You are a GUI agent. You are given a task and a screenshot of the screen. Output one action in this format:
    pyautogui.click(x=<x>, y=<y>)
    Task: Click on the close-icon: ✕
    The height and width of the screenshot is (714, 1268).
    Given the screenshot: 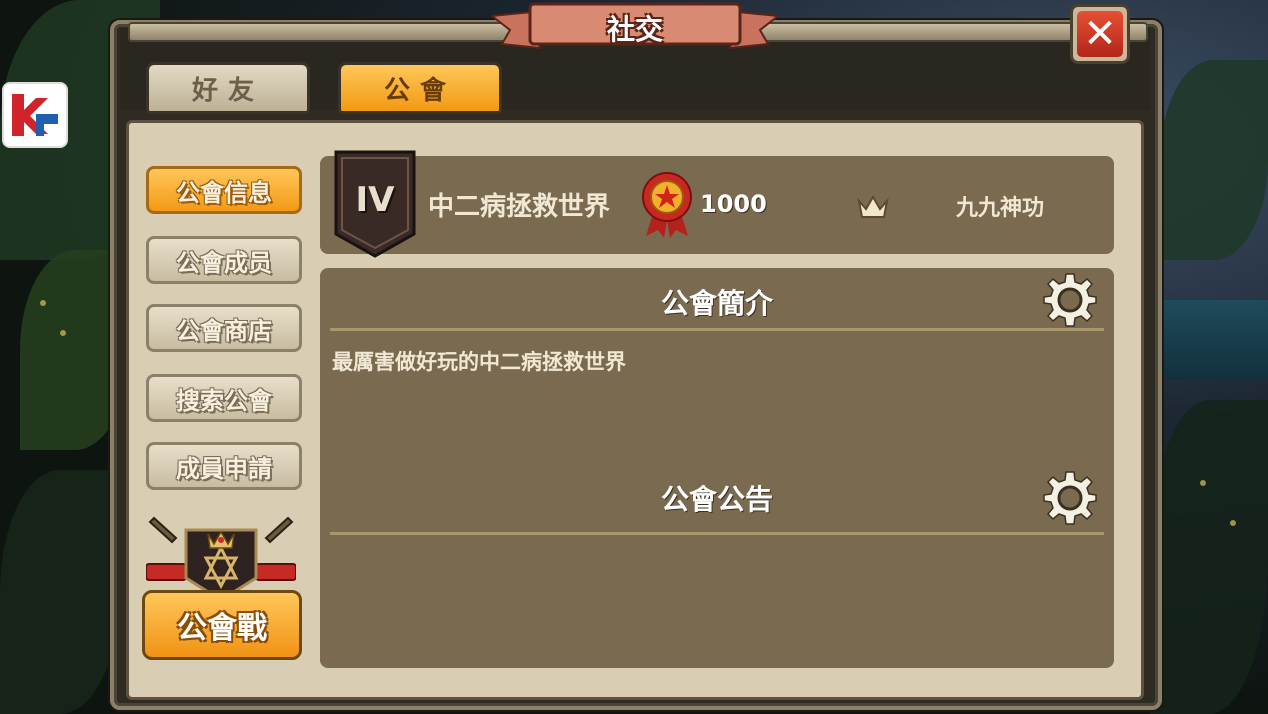 What is the action you would take?
    pyautogui.click(x=1100, y=34)
    